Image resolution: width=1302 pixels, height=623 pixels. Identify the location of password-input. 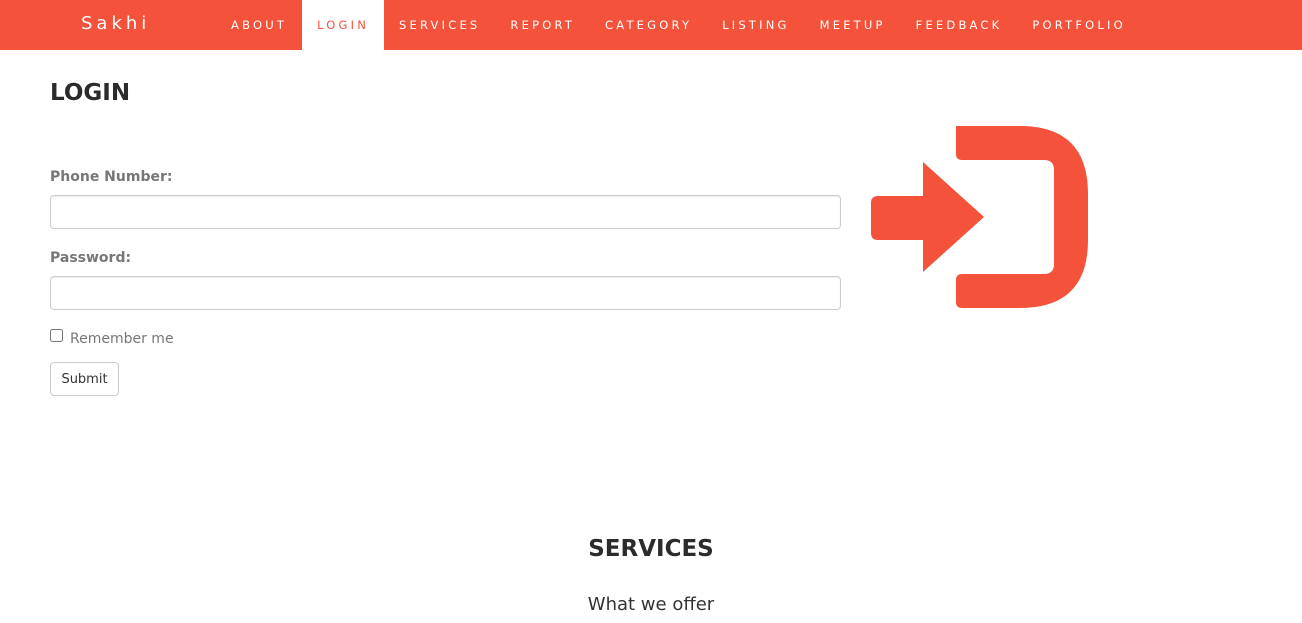
(445, 293).